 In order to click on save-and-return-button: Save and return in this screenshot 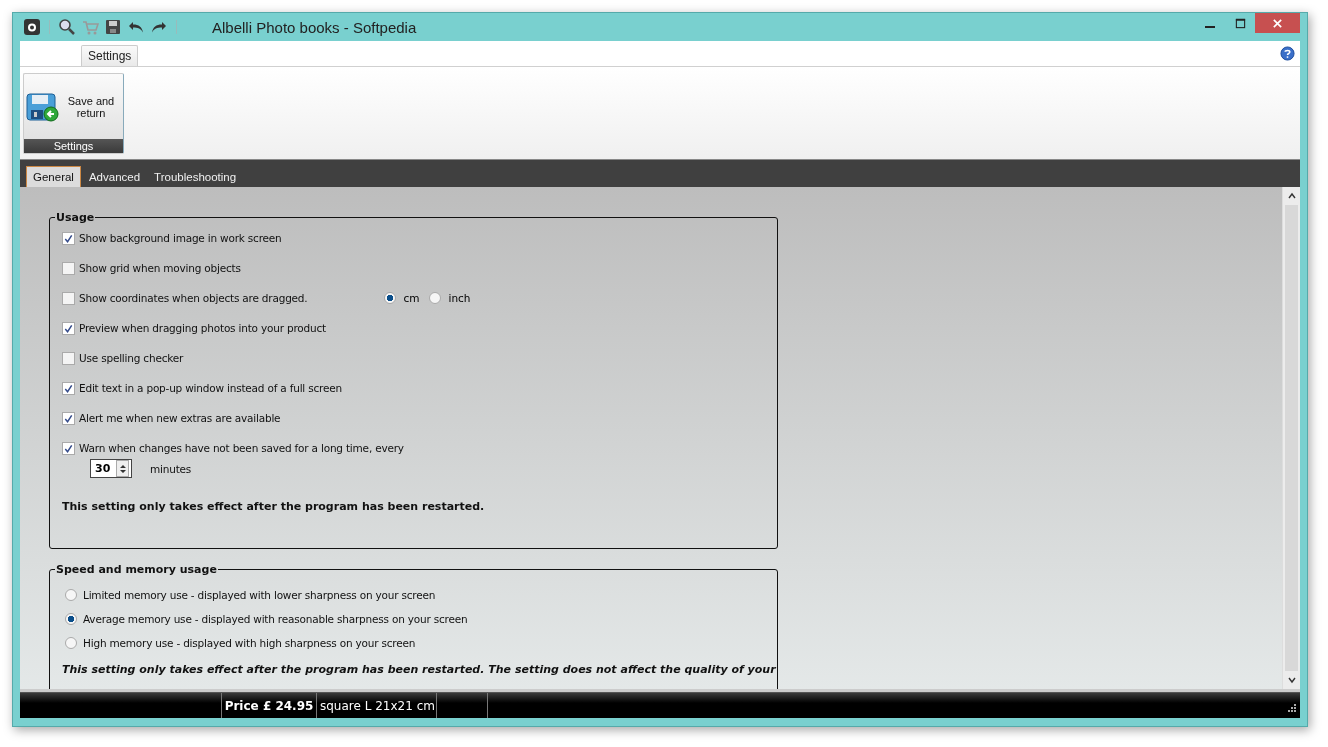, I will do `click(73, 106)`.